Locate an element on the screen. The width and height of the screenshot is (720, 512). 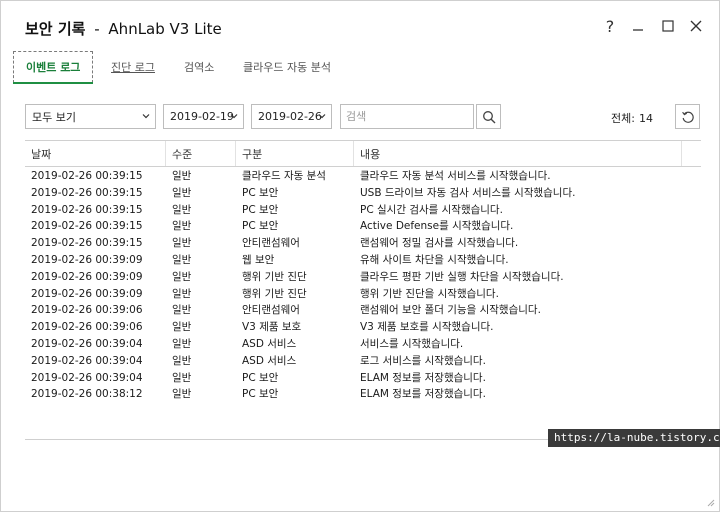
tab-event-log: 이벤트 로그 is located at coordinates (53, 67).